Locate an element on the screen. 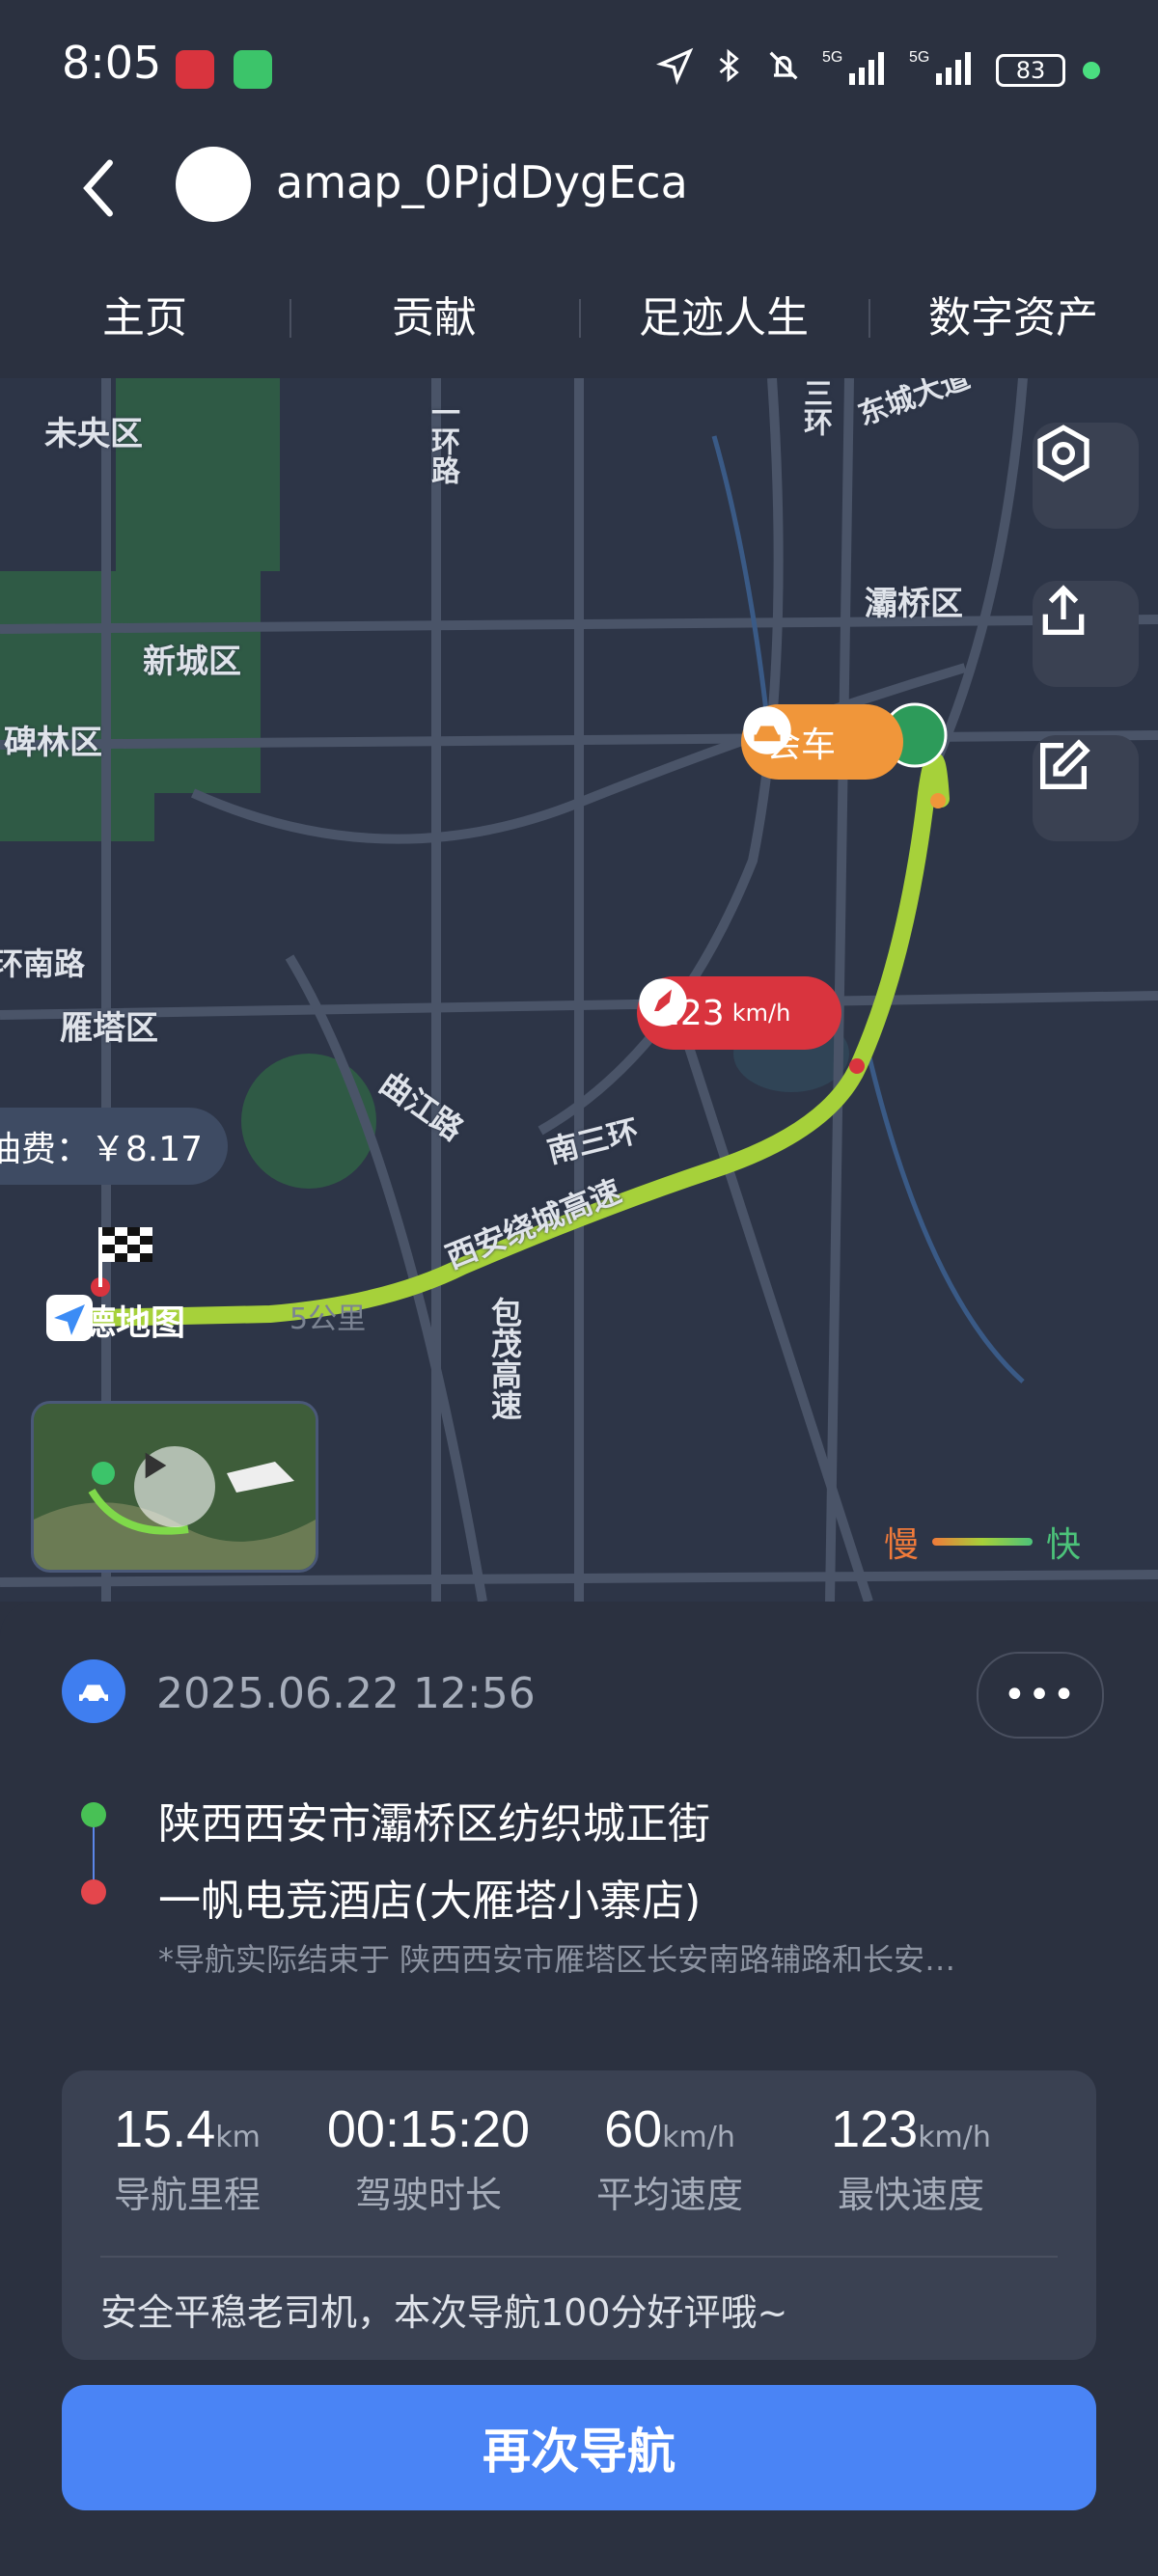  play-icon is located at coordinates (174, 1486).